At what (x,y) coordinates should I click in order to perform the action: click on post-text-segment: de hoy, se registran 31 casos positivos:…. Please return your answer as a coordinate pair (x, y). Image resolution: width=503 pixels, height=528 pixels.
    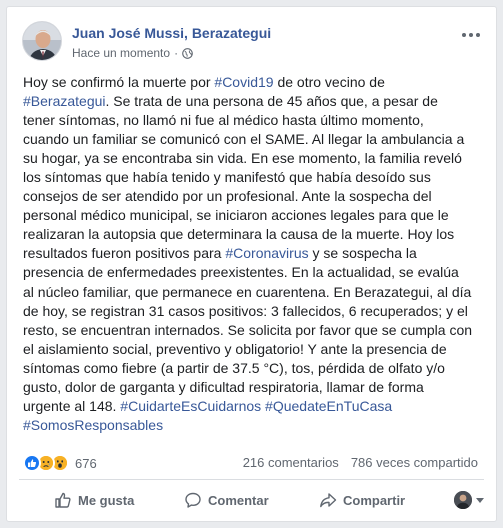
    Looking at the image, I should click on (245, 310).